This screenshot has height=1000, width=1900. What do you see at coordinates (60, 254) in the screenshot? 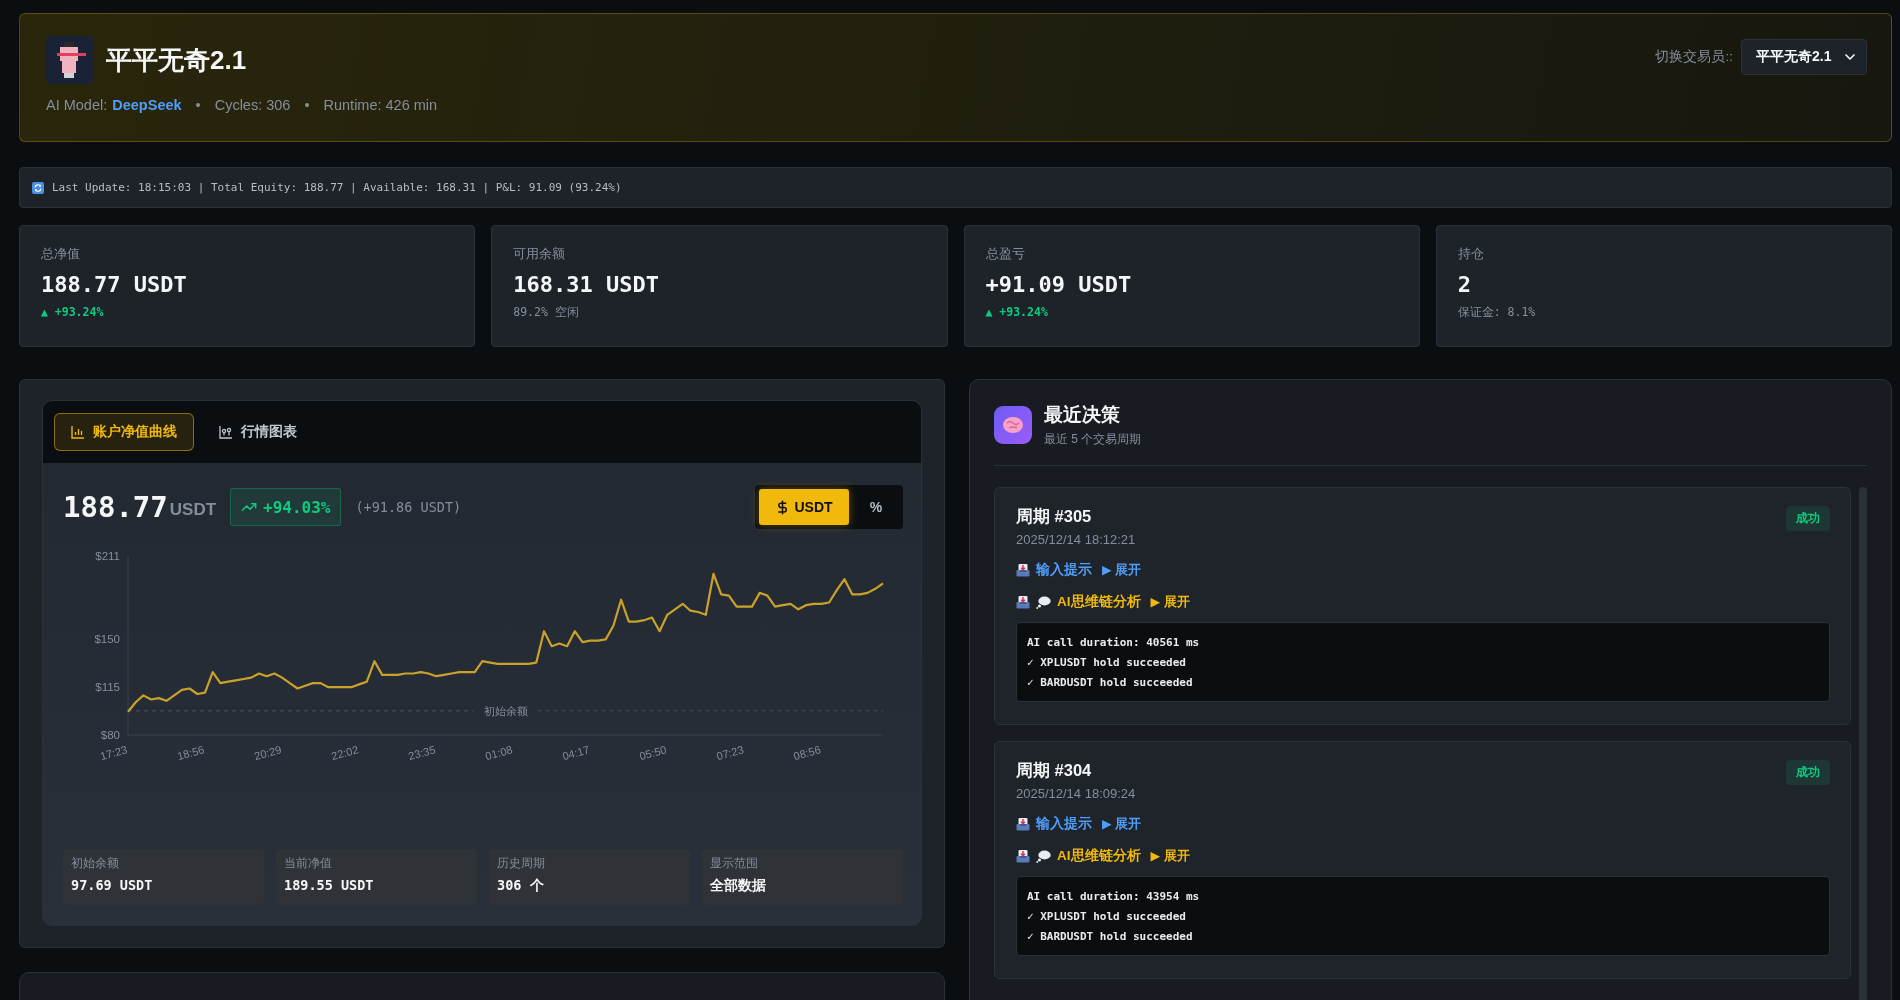
I see `stat-label: 总净值` at bounding box center [60, 254].